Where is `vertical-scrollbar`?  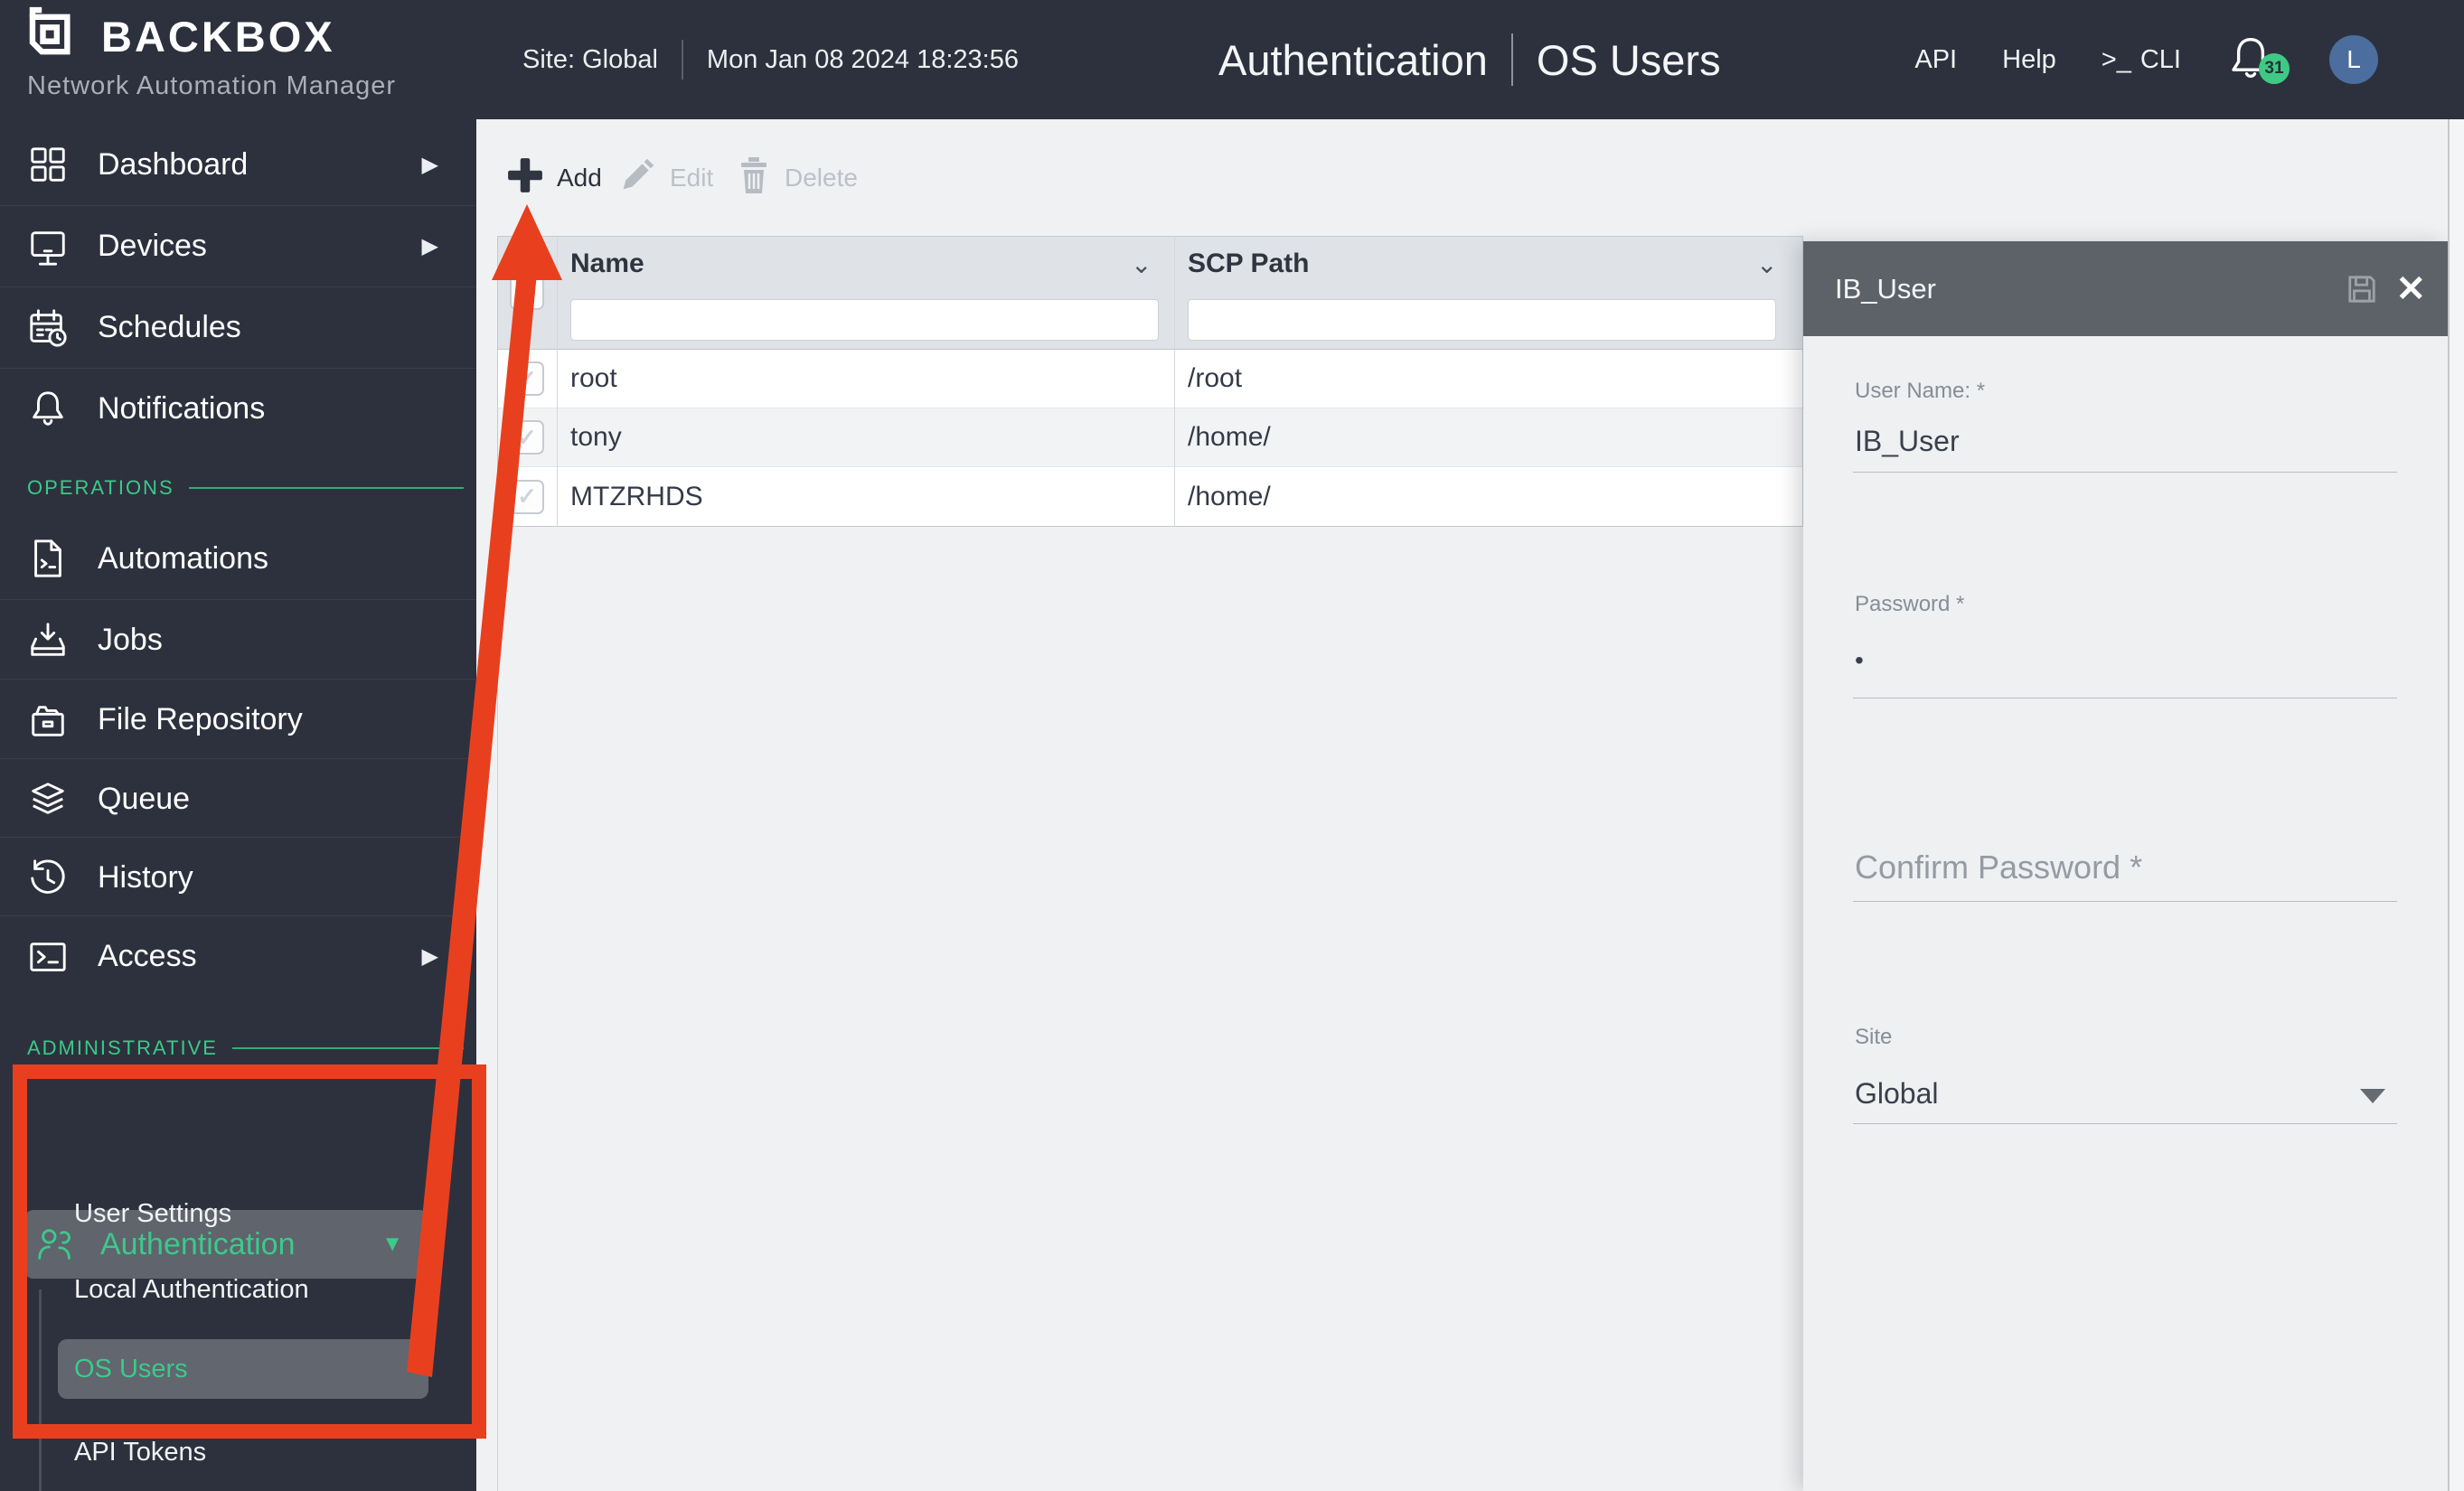 vertical-scrollbar is located at coordinates (2456, 805).